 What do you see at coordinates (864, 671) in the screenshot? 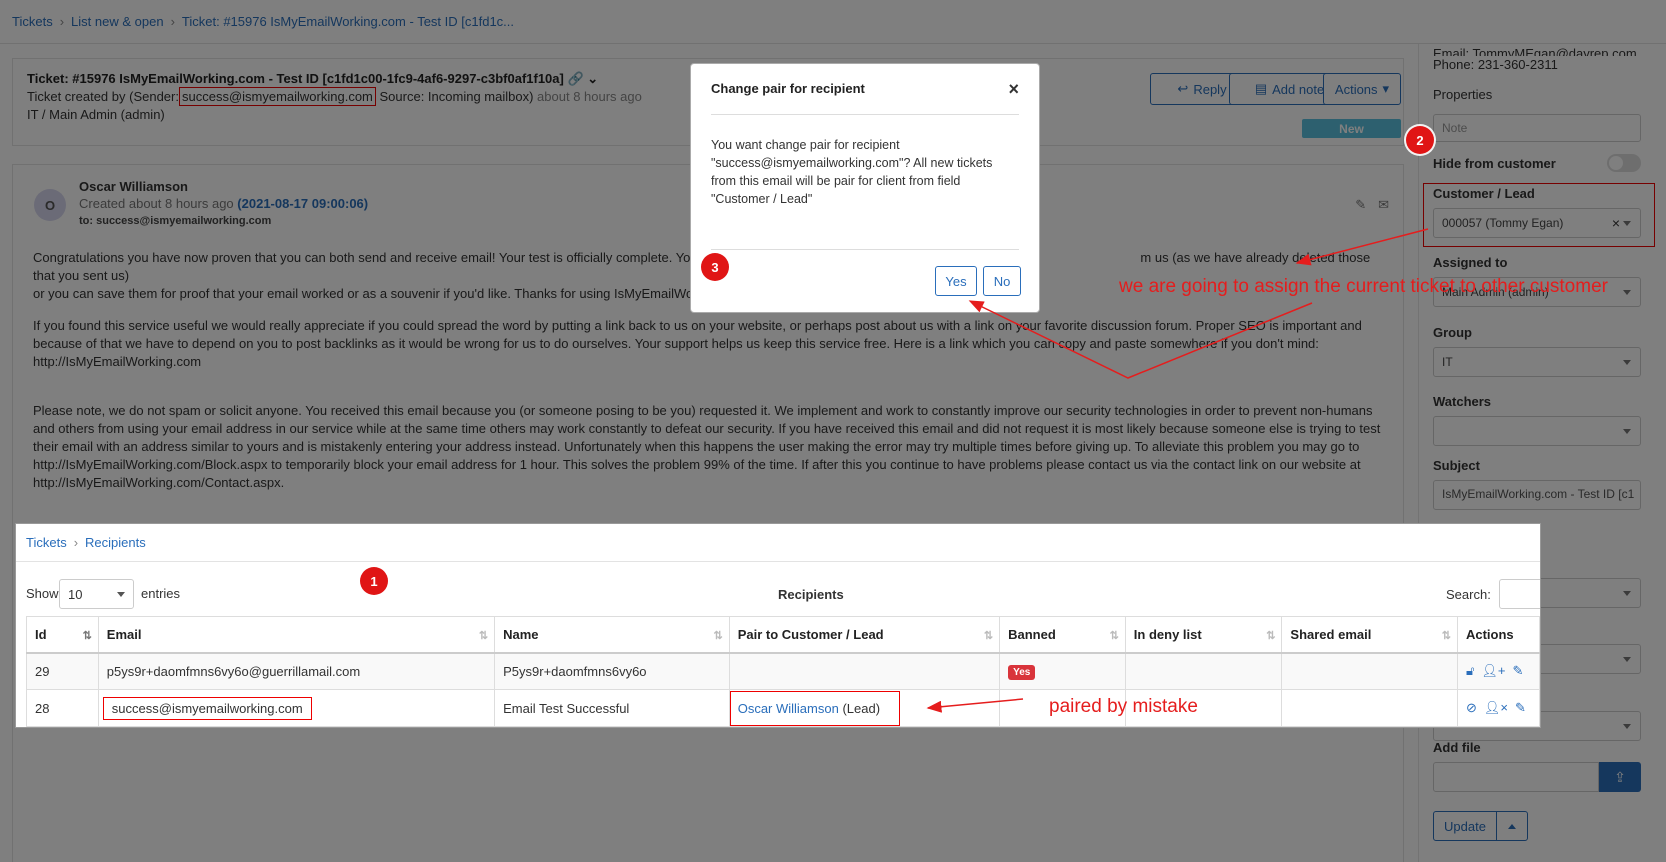
I see `cell-pair` at bounding box center [864, 671].